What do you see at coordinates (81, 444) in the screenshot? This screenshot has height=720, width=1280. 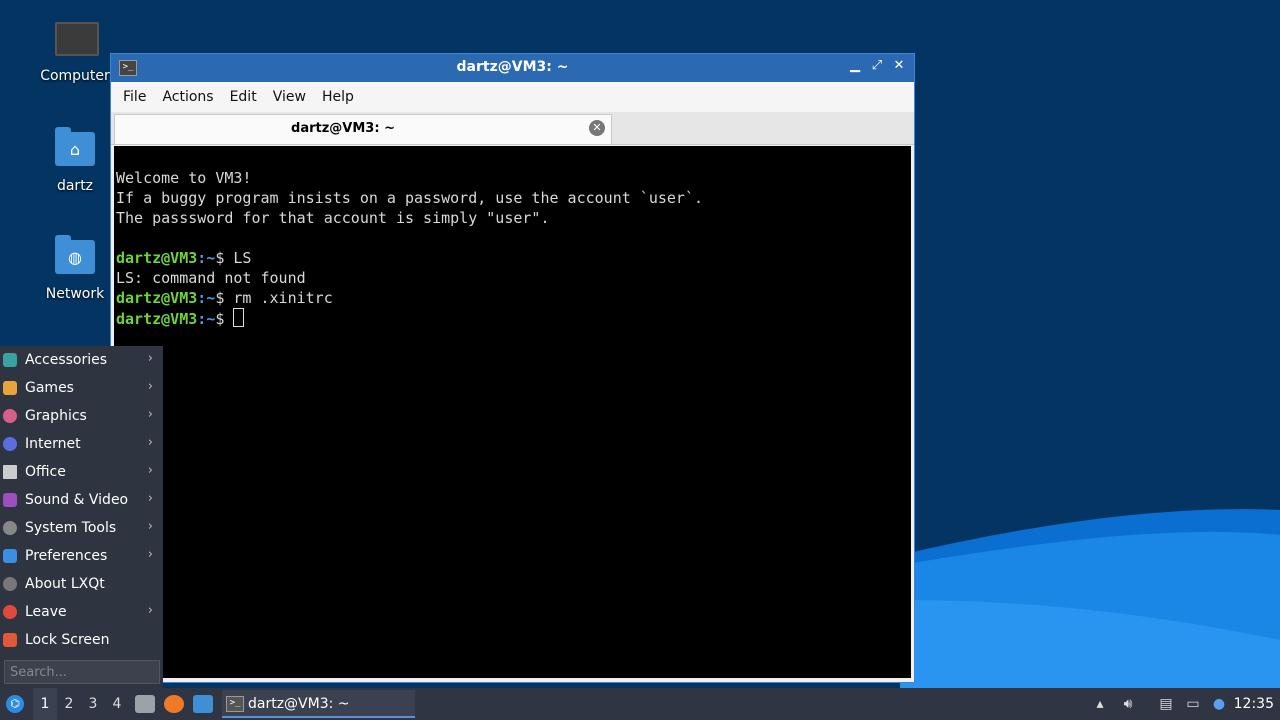 I see `menu-item-internet: Internet ›` at bounding box center [81, 444].